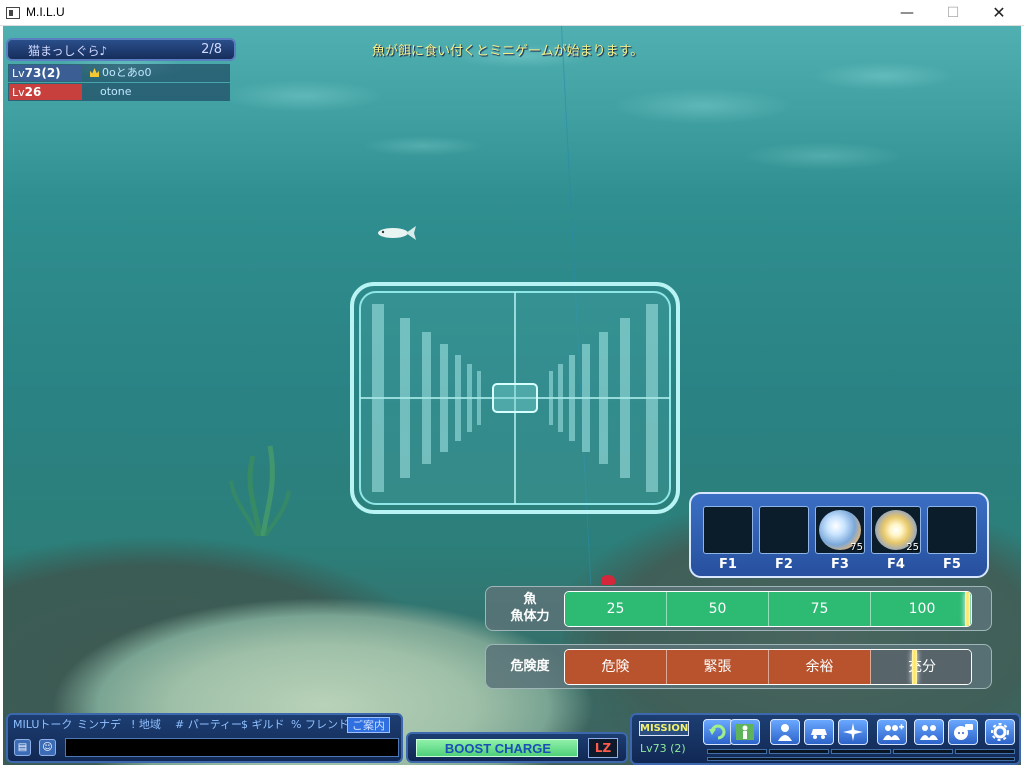 This screenshot has width=1024, height=768. Describe the element at coordinates (929, 732) in the screenshot. I see `party-icon` at that location.